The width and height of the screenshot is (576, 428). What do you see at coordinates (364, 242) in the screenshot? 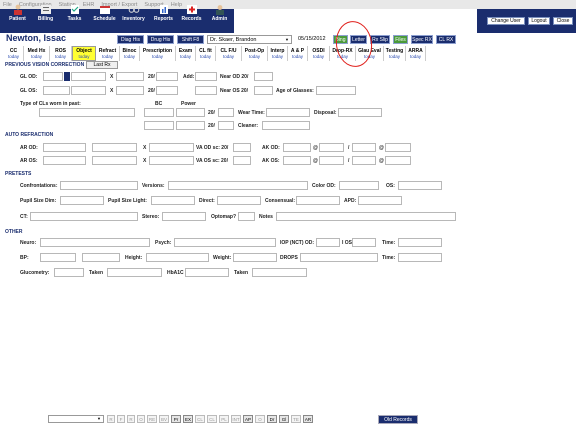
I see `iop-os-field` at bounding box center [364, 242].